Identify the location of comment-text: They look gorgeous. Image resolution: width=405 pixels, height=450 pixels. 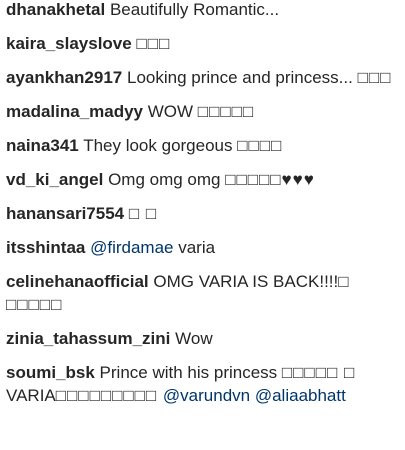
(160, 145).